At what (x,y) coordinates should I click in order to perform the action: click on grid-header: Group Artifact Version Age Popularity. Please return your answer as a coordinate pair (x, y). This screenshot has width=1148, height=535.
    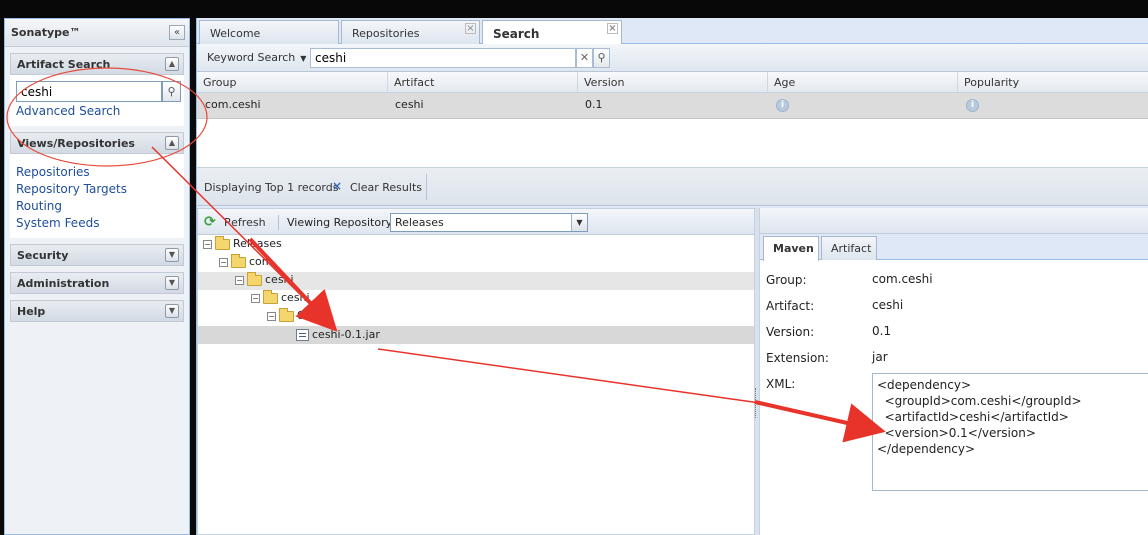
    Looking at the image, I should click on (672, 82).